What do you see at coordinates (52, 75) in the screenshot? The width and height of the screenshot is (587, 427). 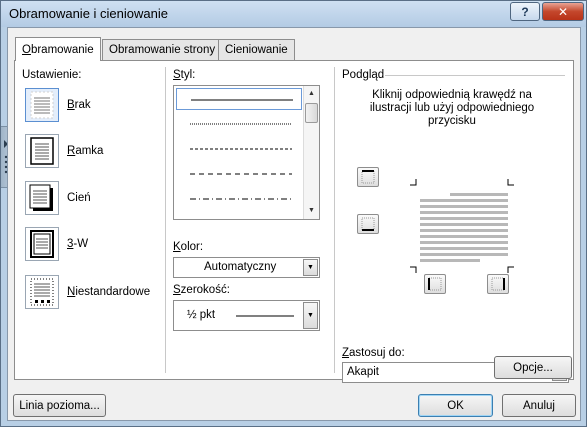 I see `setting-heading: Ustawienie:` at bounding box center [52, 75].